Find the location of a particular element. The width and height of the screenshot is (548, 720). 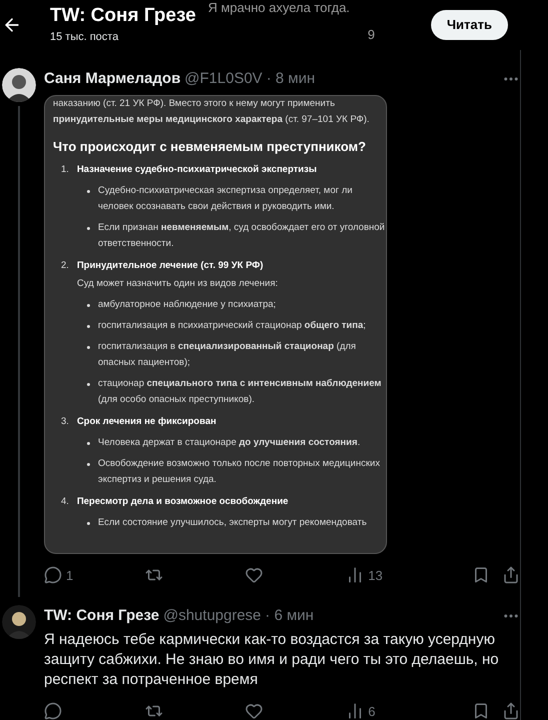

list-heading: Назначение судебно-психиатрической экспертизы is located at coordinates (196, 169).